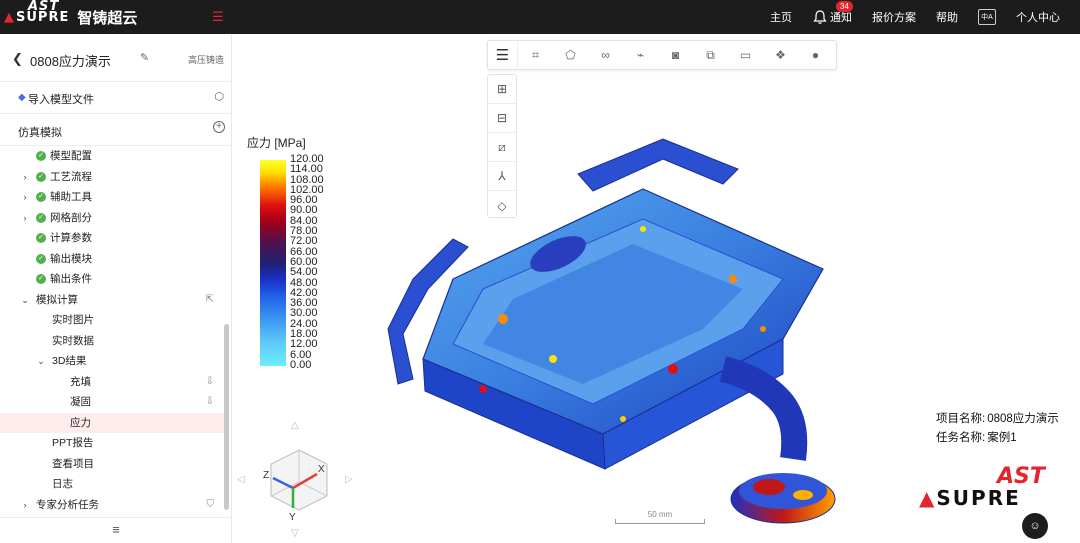  What do you see at coordinates (112, 238) in the screenshot?
I see `tree-item: ✓ 计算参数` at bounding box center [112, 238].